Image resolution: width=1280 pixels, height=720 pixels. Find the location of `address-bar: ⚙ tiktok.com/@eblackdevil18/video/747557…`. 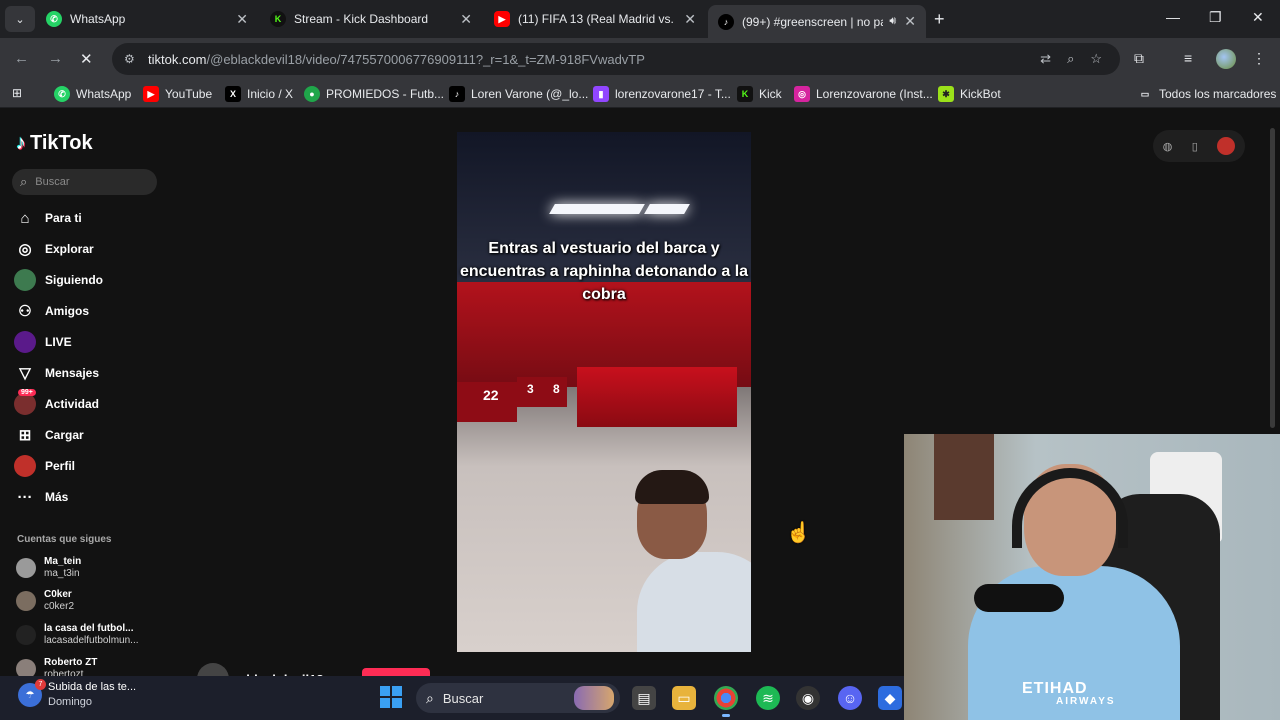

address-bar: ⚙ tiktok.com/@eblackdevil18/video/747557… is located at coordinates (616, 59).